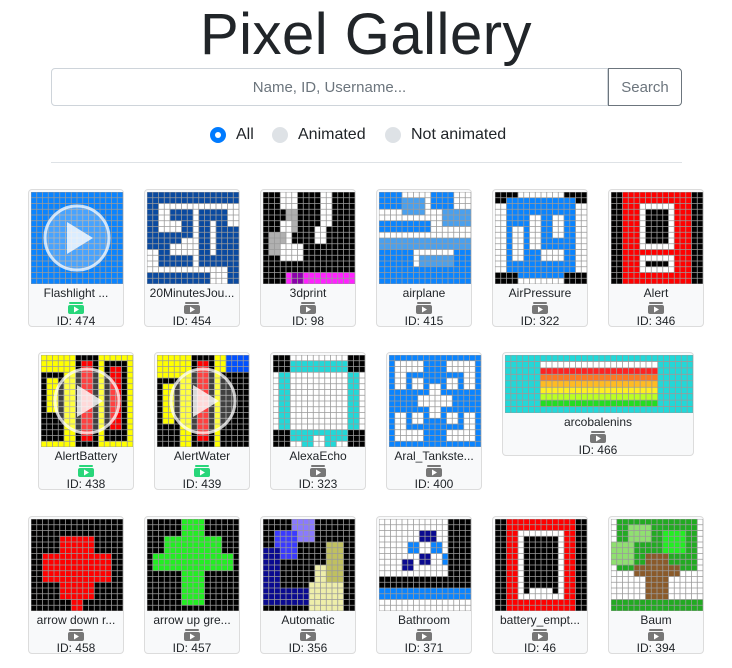 The width and height of the screenshot is (732, 668). I want to click on gallery-item-id: ID: 323, so click(318, 484).